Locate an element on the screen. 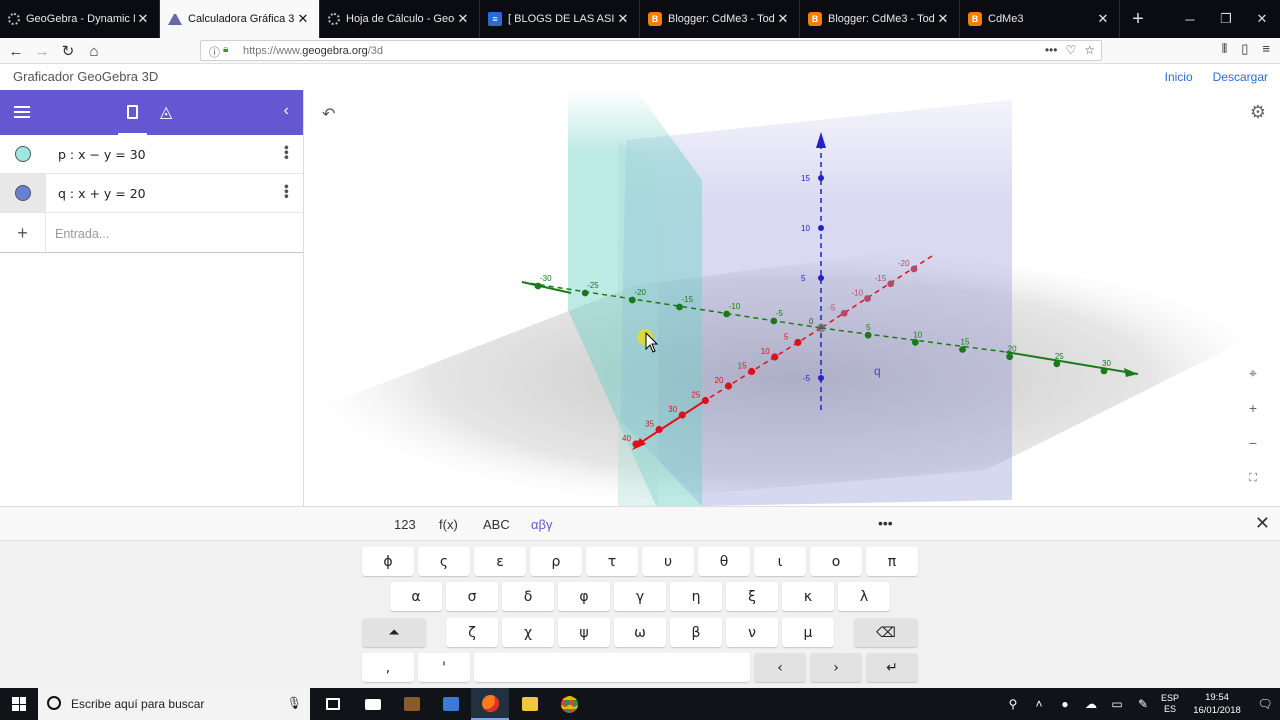 The image size is (1280, 720). algebra-tab-calculator-icon is located at coordinates (132, 112).